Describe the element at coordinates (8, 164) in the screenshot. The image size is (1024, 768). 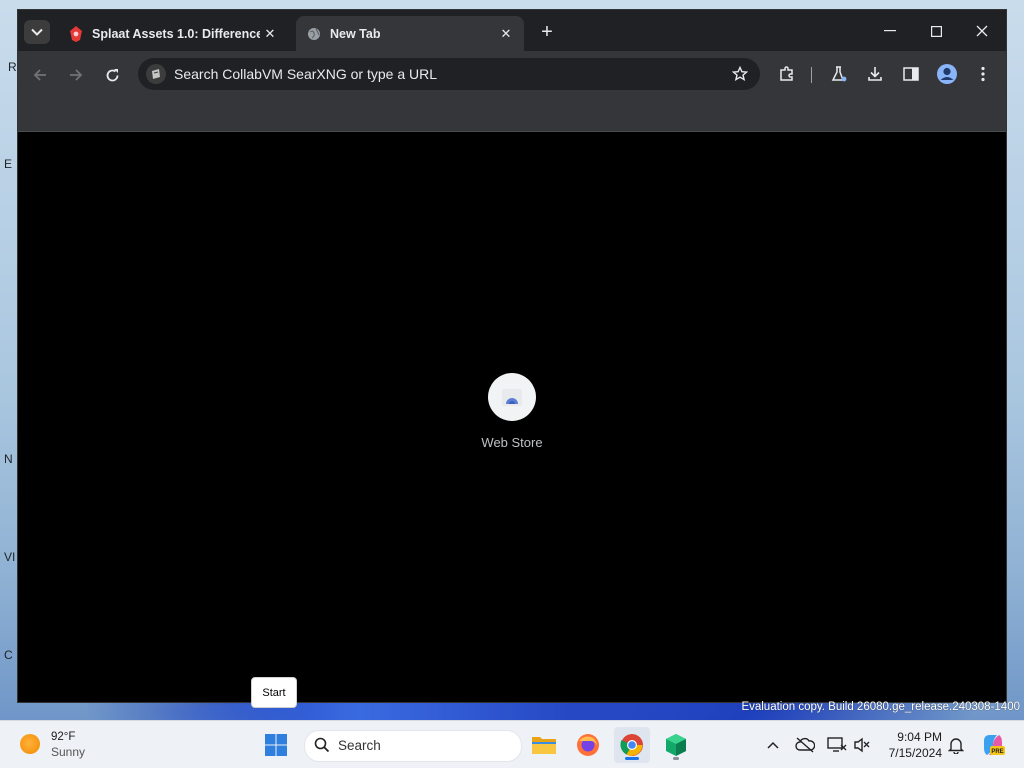
I see `desktop-icon-label: E` at that location.